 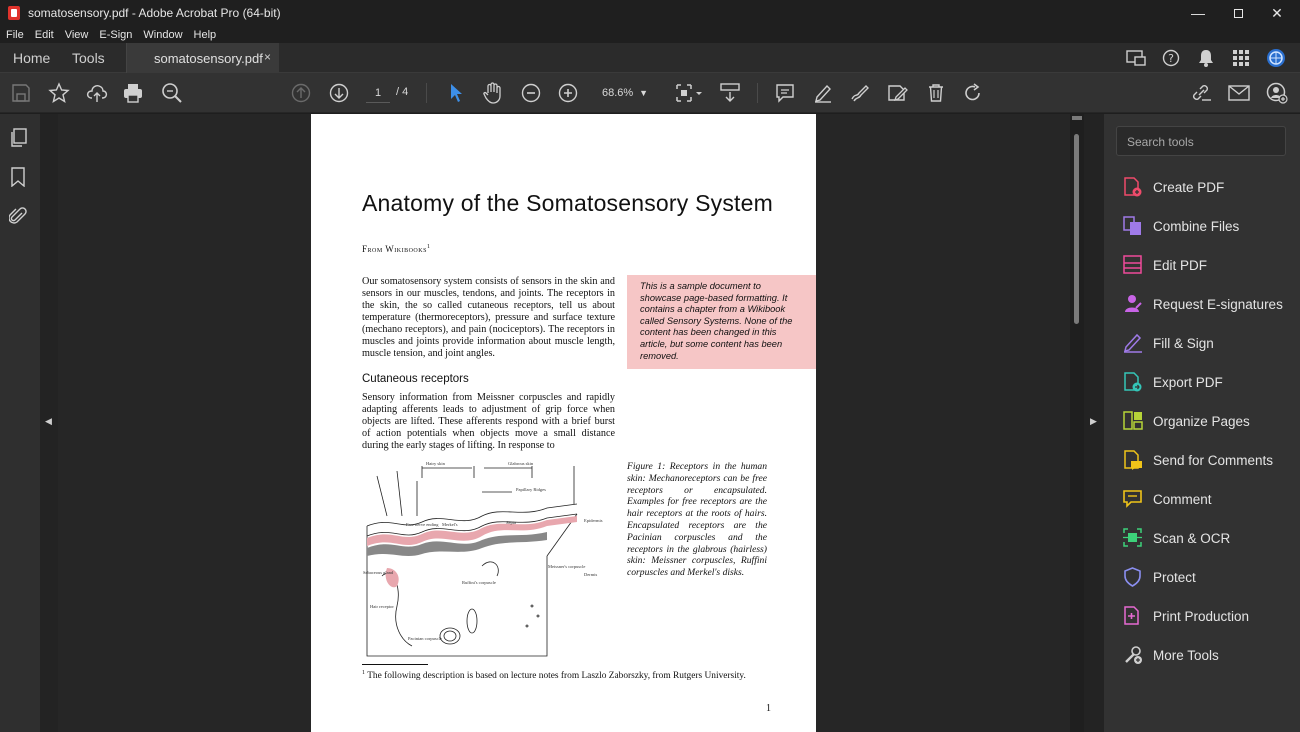 I want to click on bookmarks-icon, so click(x=18, y=179).